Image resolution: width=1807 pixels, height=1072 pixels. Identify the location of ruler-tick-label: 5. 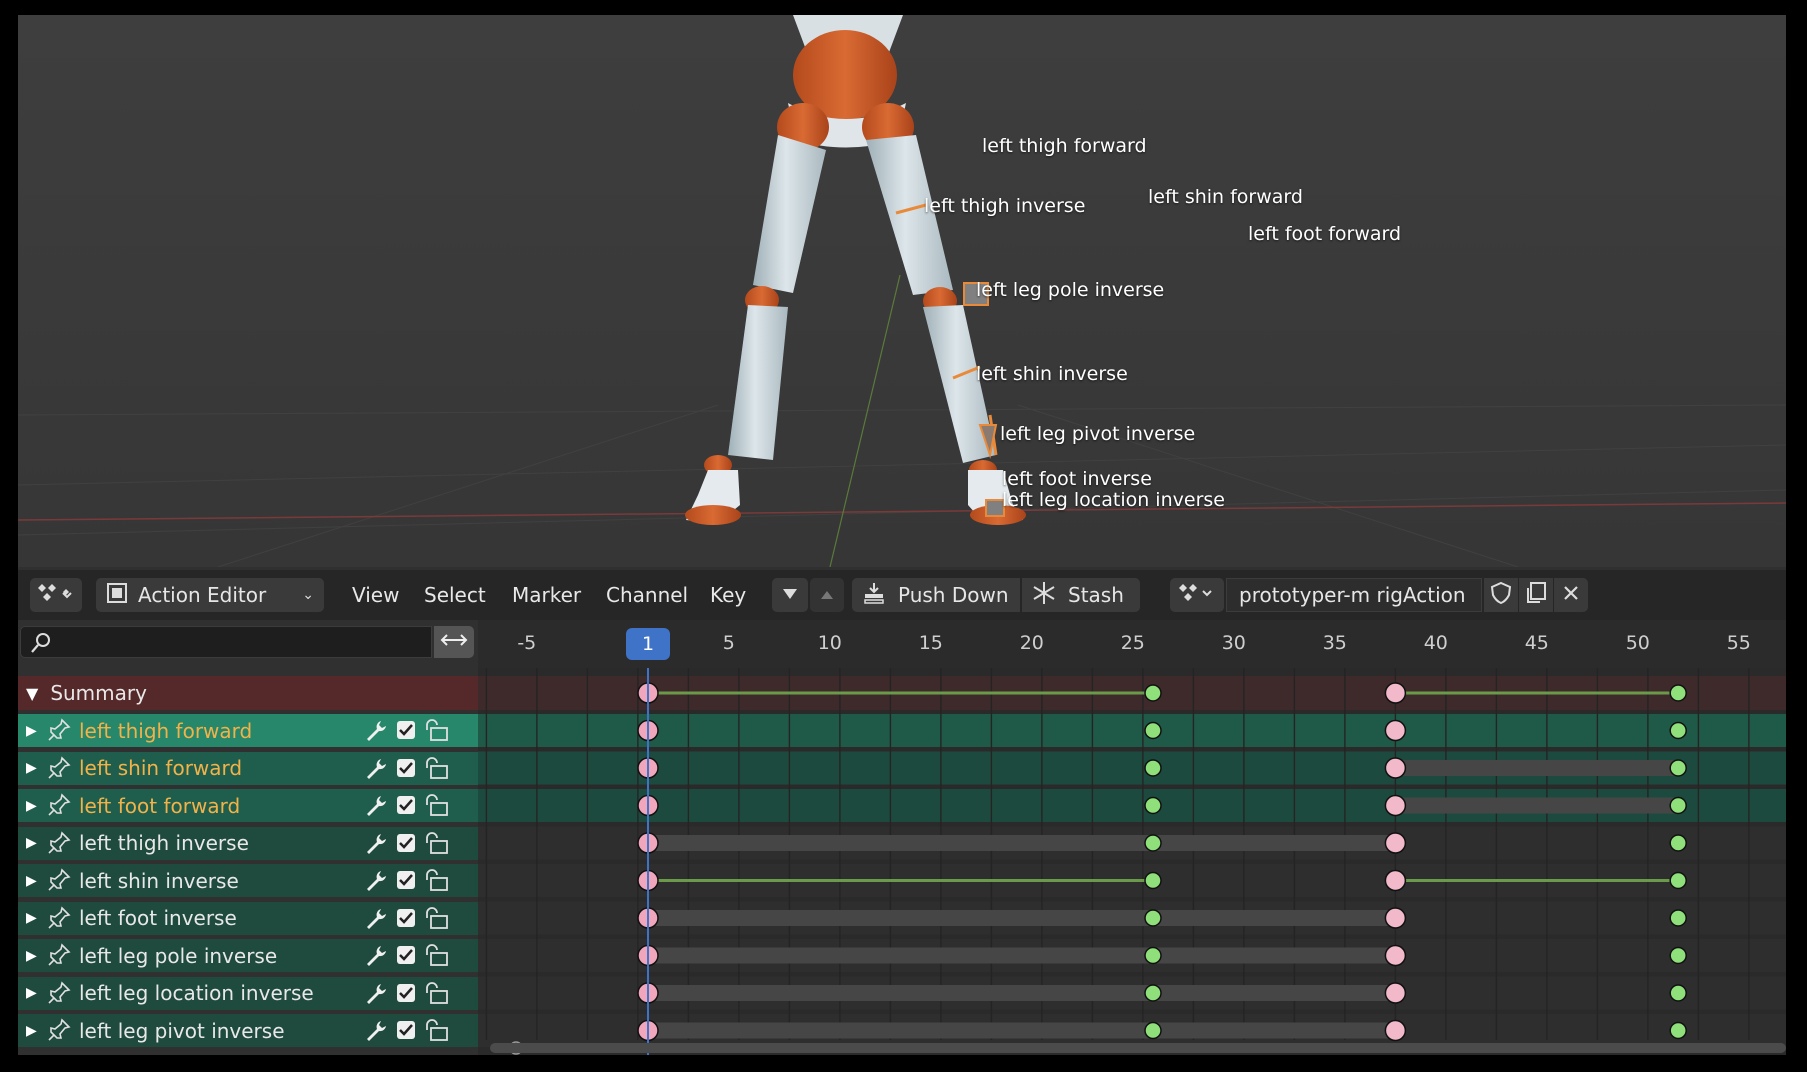
(728, 643).